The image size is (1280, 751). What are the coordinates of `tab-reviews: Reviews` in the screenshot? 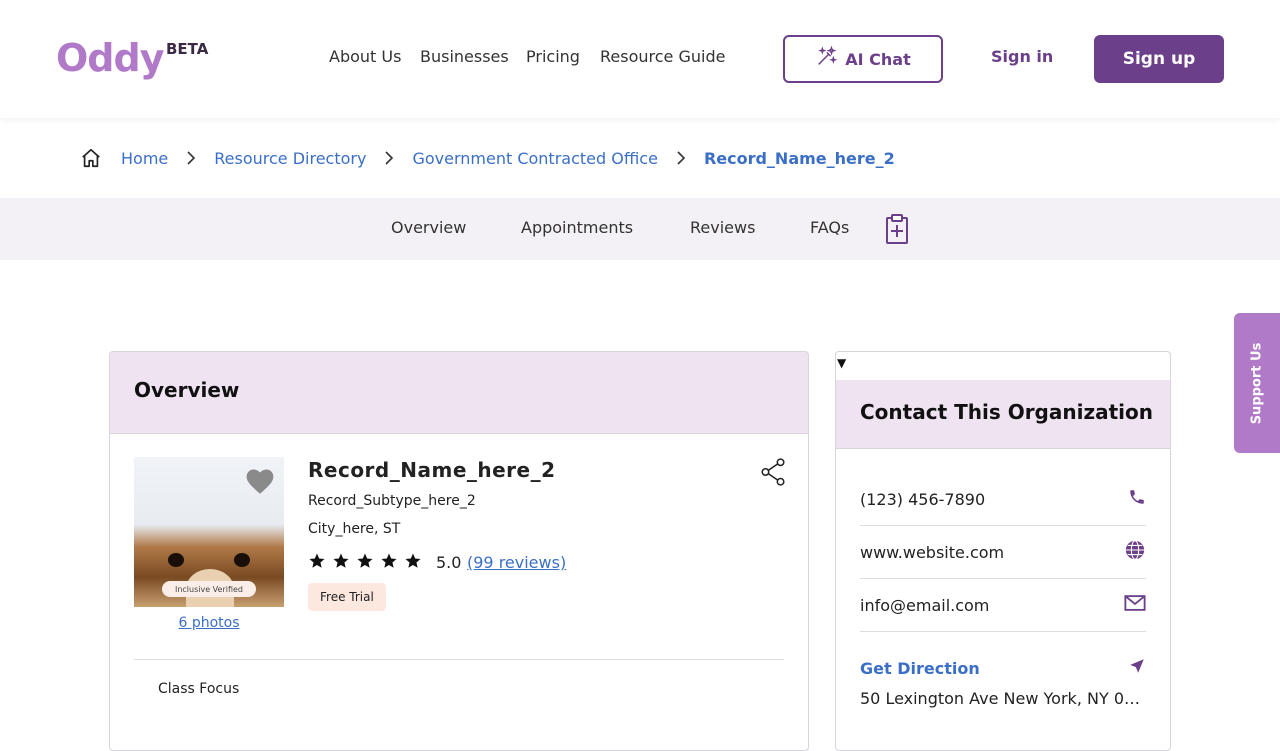 It's located at (722, 227).